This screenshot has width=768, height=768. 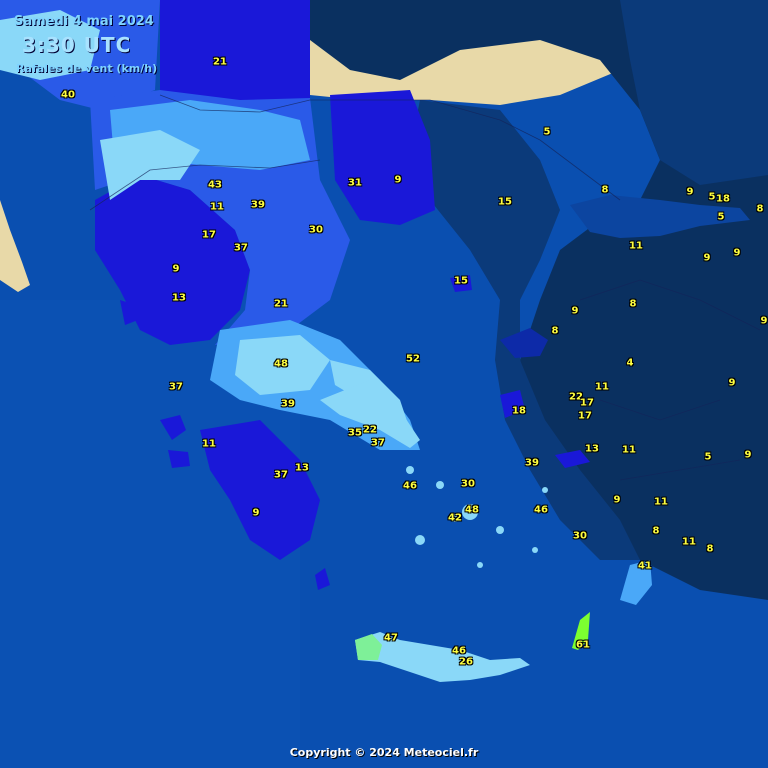 What do you see at coordinates (455, 518) in the screenshot?
I see `gust-label: 42` at bounding box center [455, 518].